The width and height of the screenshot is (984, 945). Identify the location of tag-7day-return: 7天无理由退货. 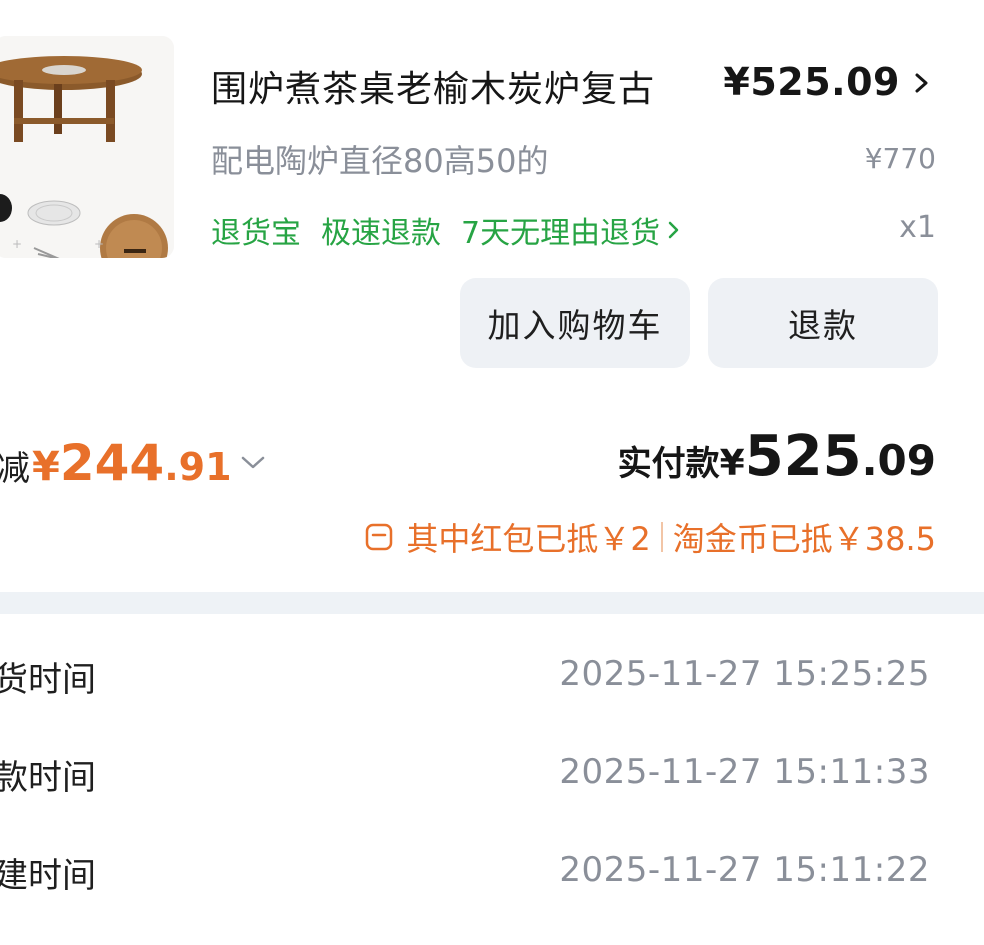
(561, 233).